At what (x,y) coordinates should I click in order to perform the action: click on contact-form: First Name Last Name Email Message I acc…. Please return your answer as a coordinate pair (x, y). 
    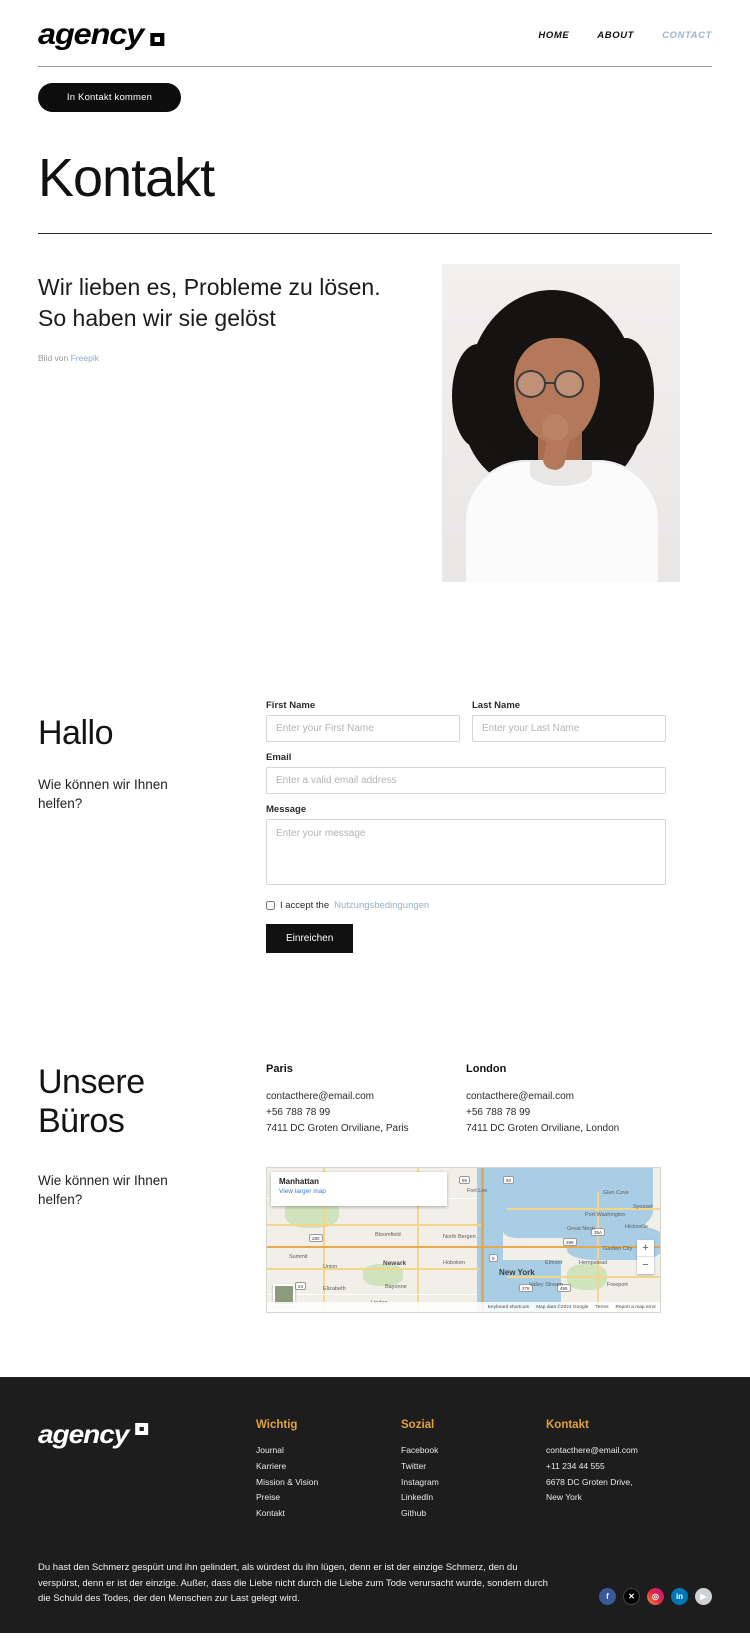
    Looking at the image, I should click on (466, 826).